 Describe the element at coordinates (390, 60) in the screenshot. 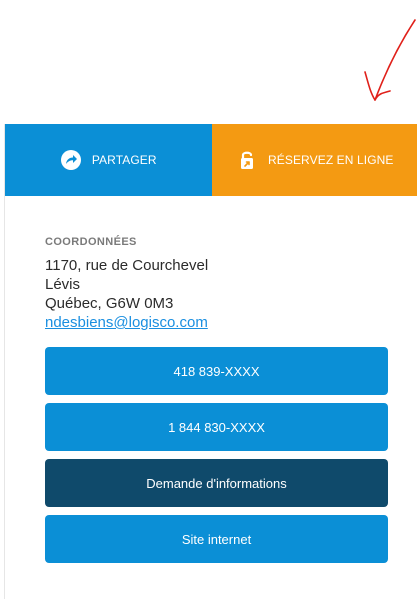

I see `red-checkmark-annotation` at that location.